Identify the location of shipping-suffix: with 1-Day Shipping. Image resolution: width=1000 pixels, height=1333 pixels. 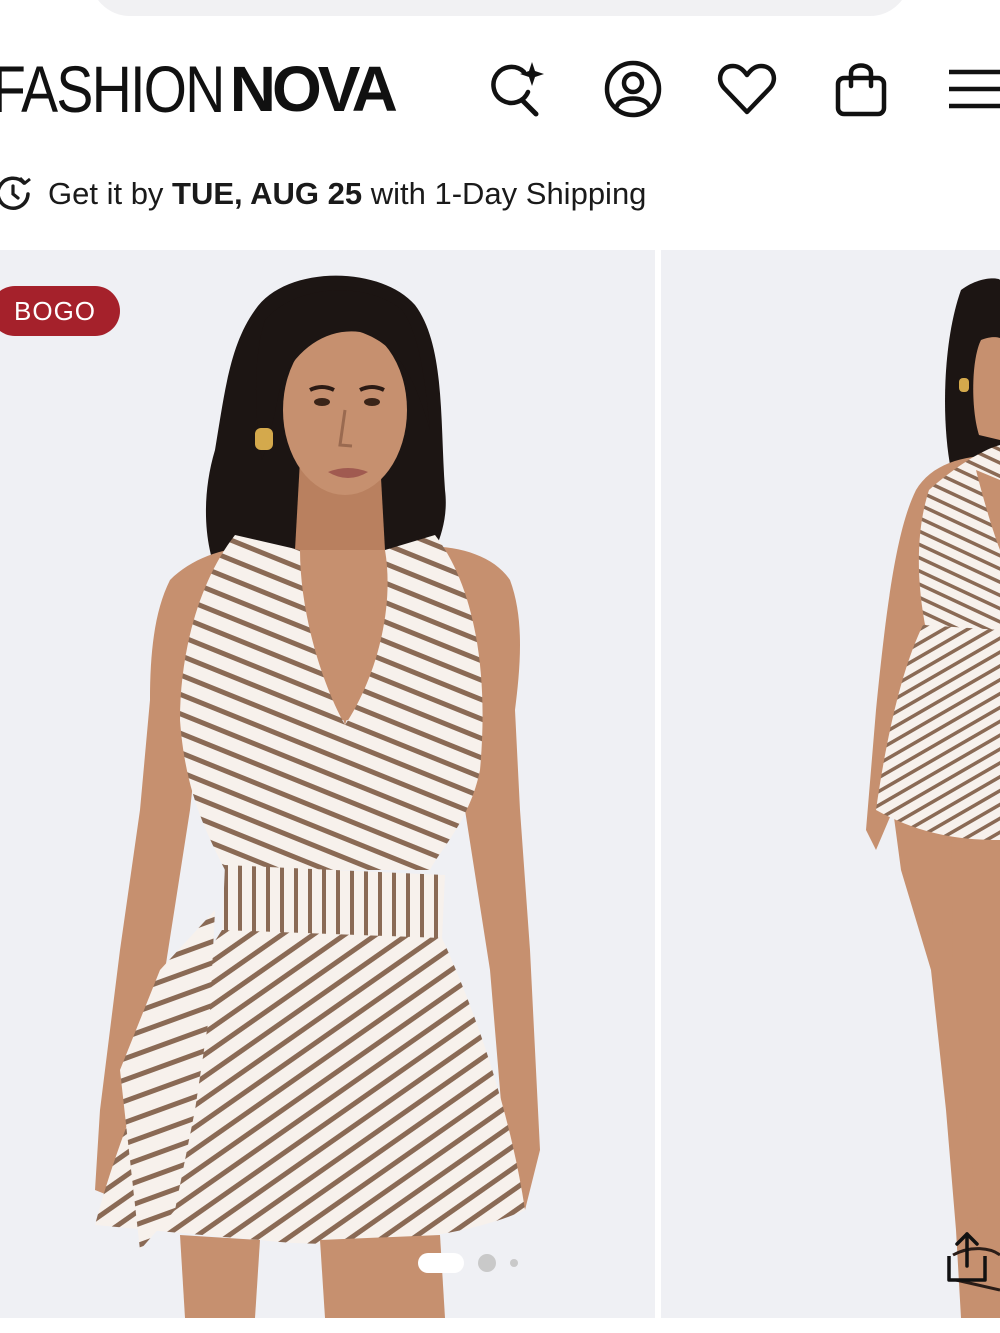
(504, 193).